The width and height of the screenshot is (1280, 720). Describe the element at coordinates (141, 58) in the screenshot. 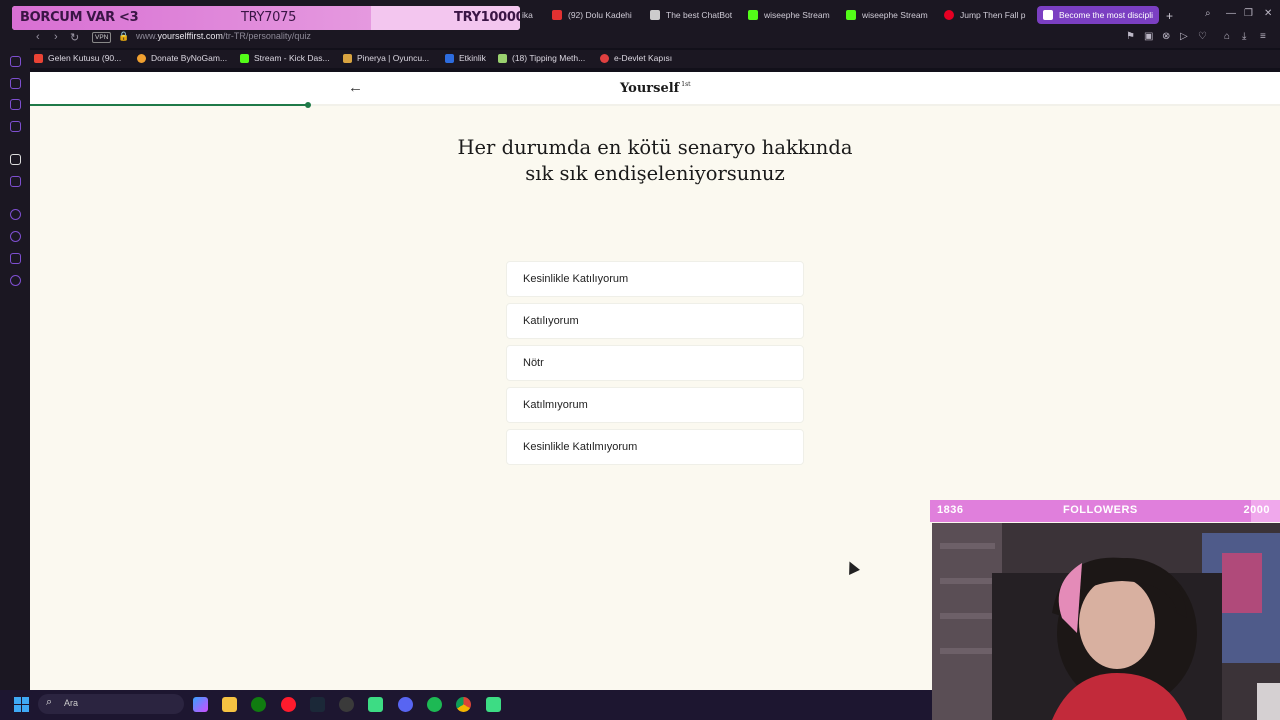

I see `donate-icon` at that location.